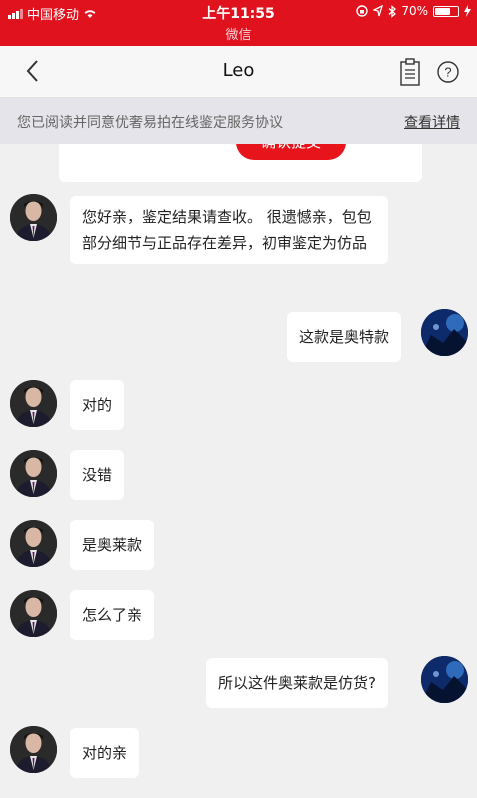 This screenshot has height=798, width=477. I want to click on help-icon: ?, so click(448, 72).